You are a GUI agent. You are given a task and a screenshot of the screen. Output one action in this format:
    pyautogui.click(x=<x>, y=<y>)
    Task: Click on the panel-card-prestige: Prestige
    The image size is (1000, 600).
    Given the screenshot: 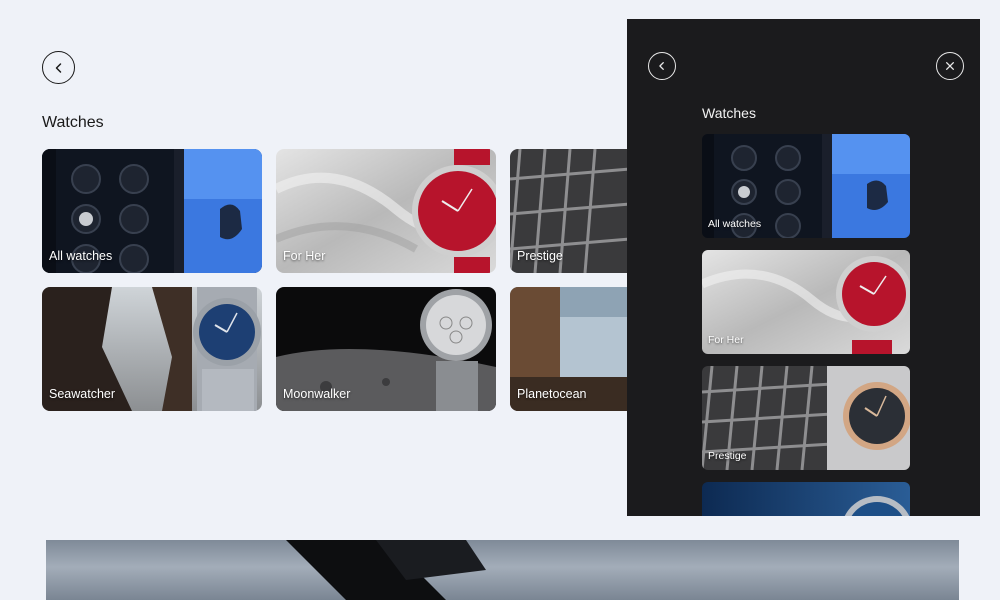 What is the action you would take?
    pyautogui.click(x=806, y=418)
    